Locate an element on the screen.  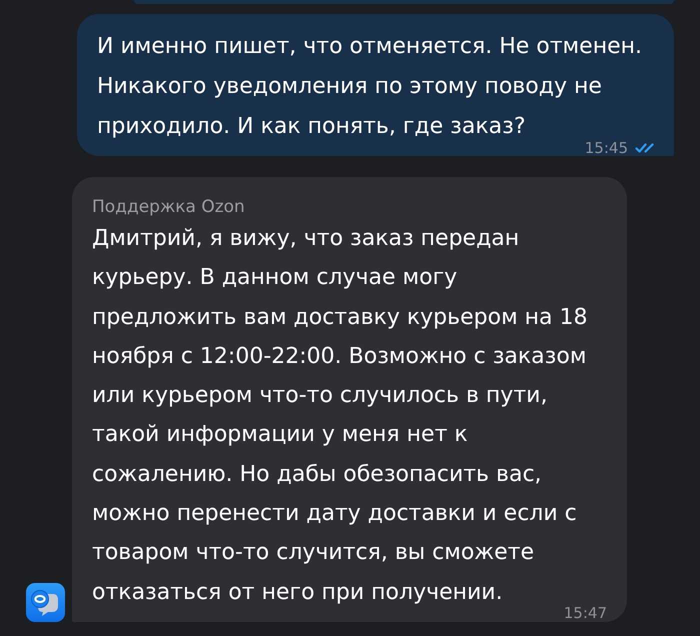
message-time: 15:45 is located at coordinates (606, 148).